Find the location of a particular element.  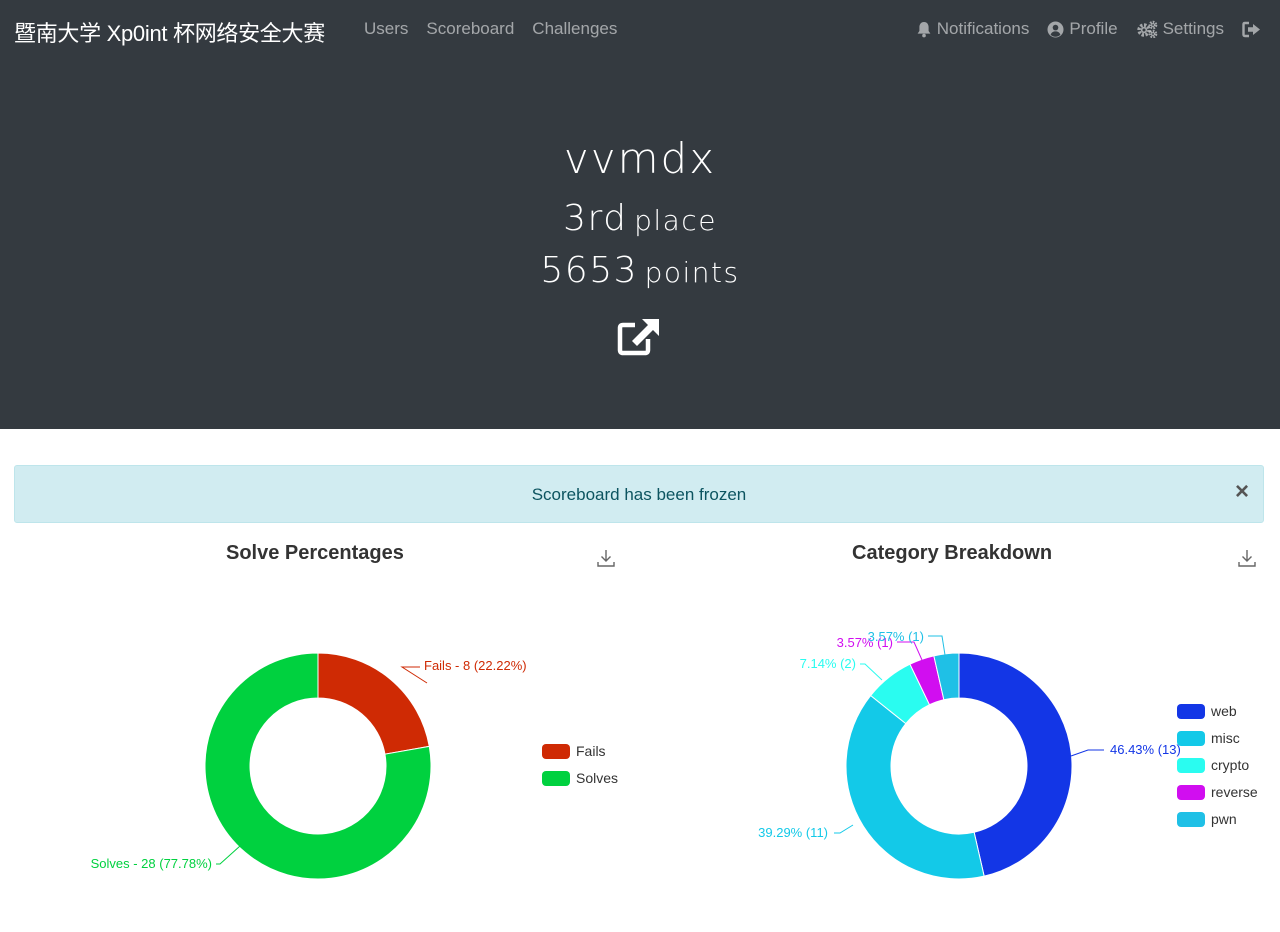

chart1-legend-swatch-crypto is located at coordinates (1191, 765).